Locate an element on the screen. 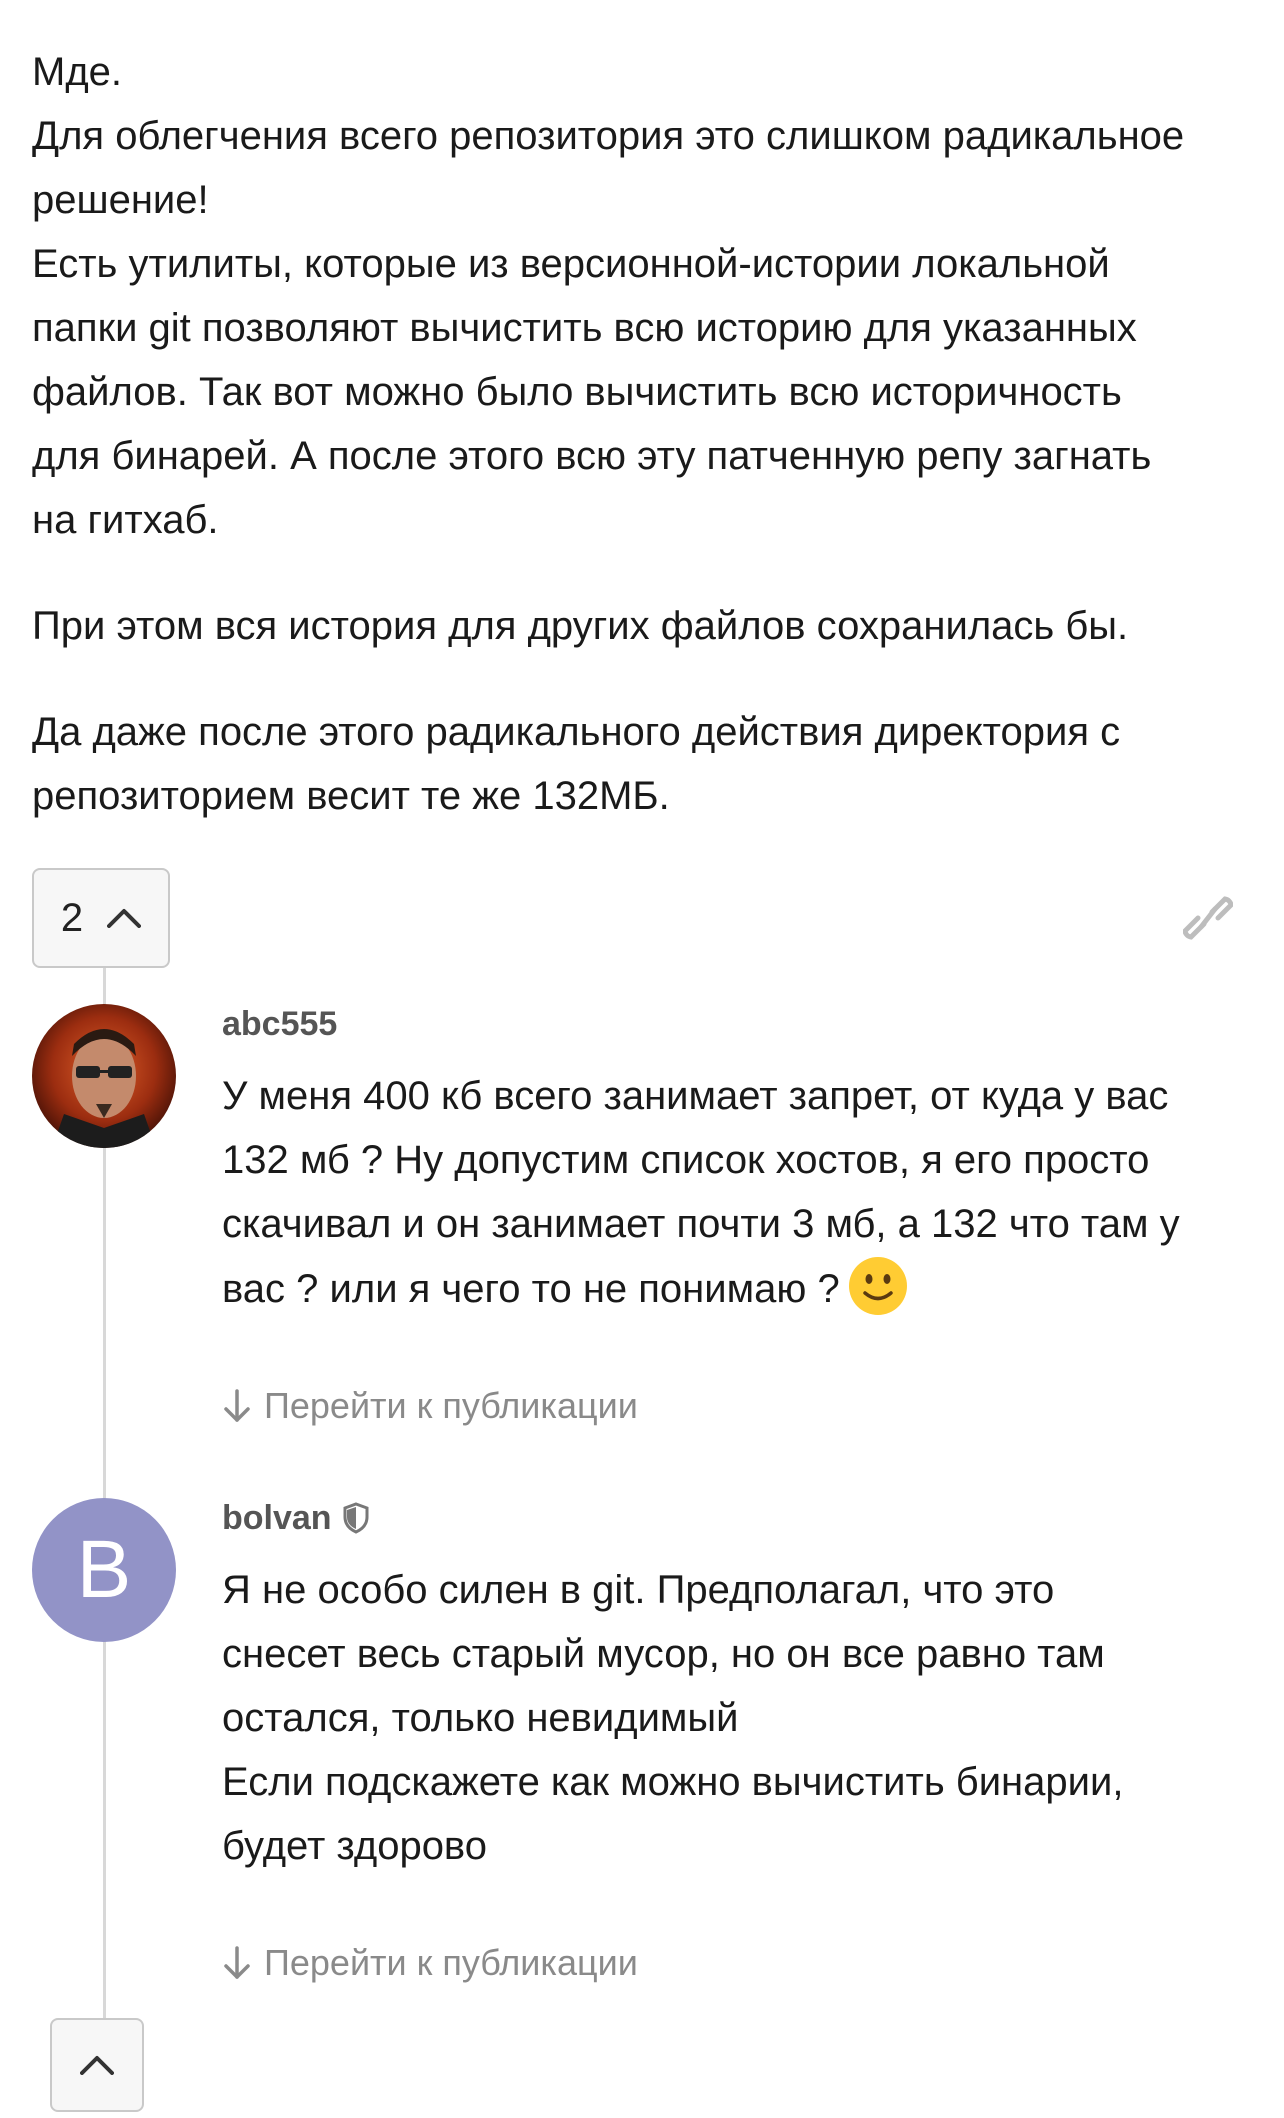  collapse-thread-button is located at coordinates (97, 2065).